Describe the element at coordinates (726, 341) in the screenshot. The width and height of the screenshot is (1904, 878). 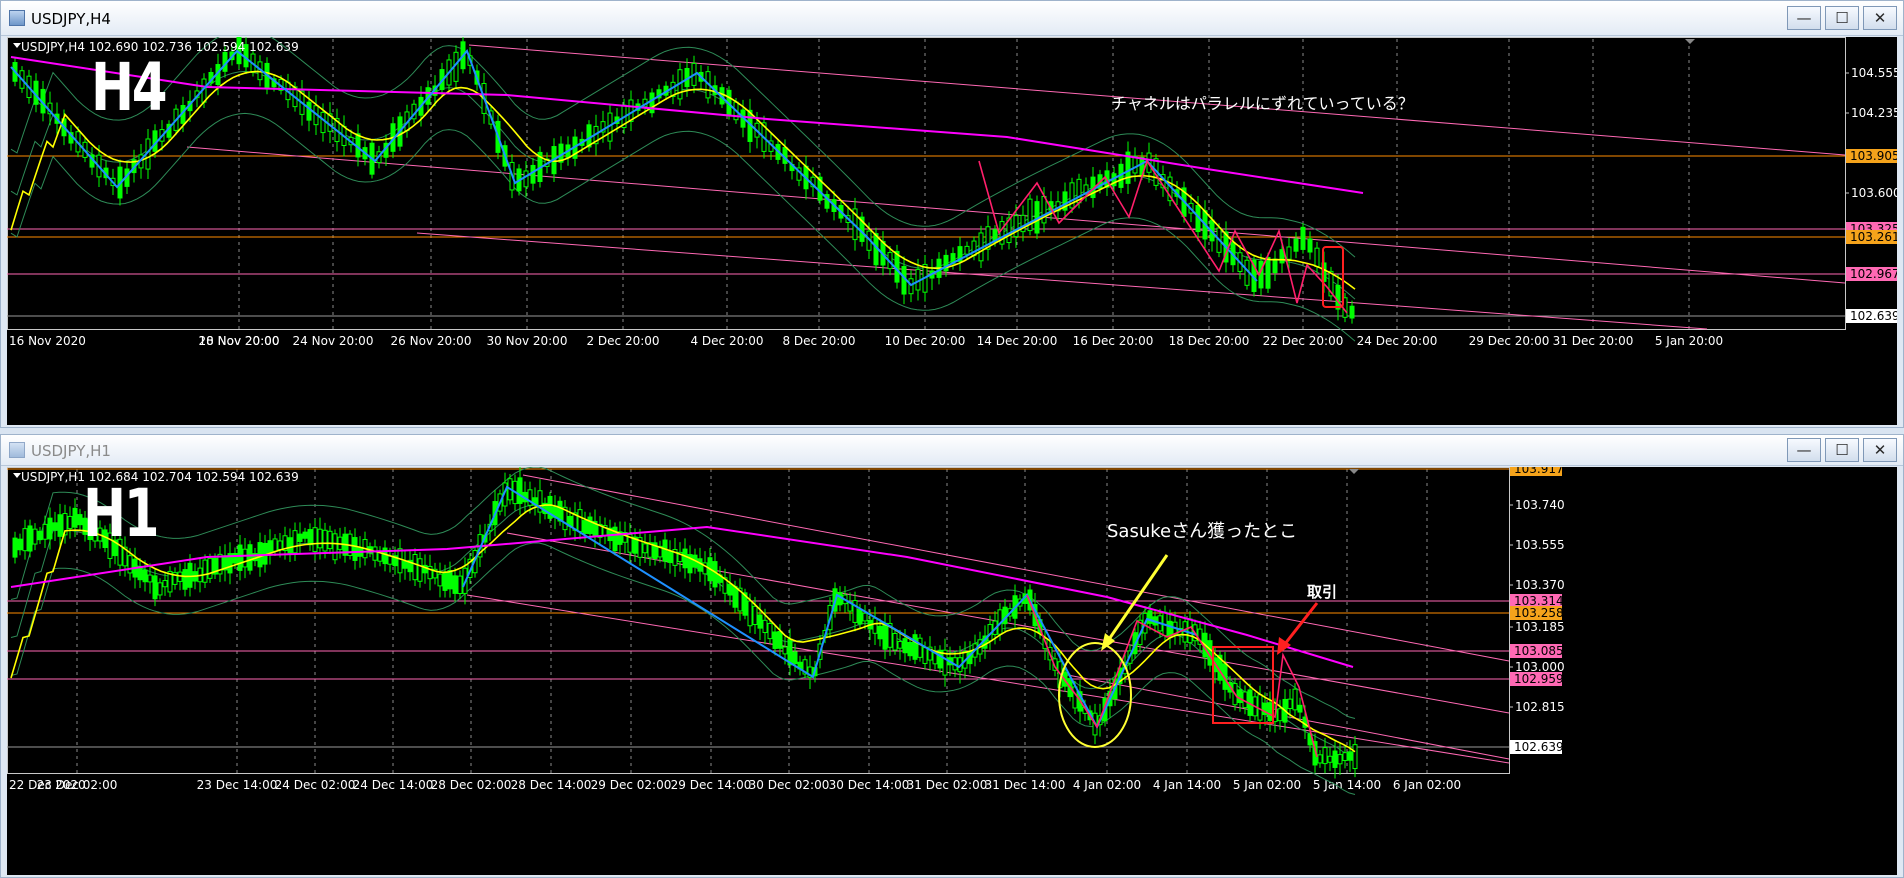
I see `time-axis-label: 4 Dec 20:00` at that location.